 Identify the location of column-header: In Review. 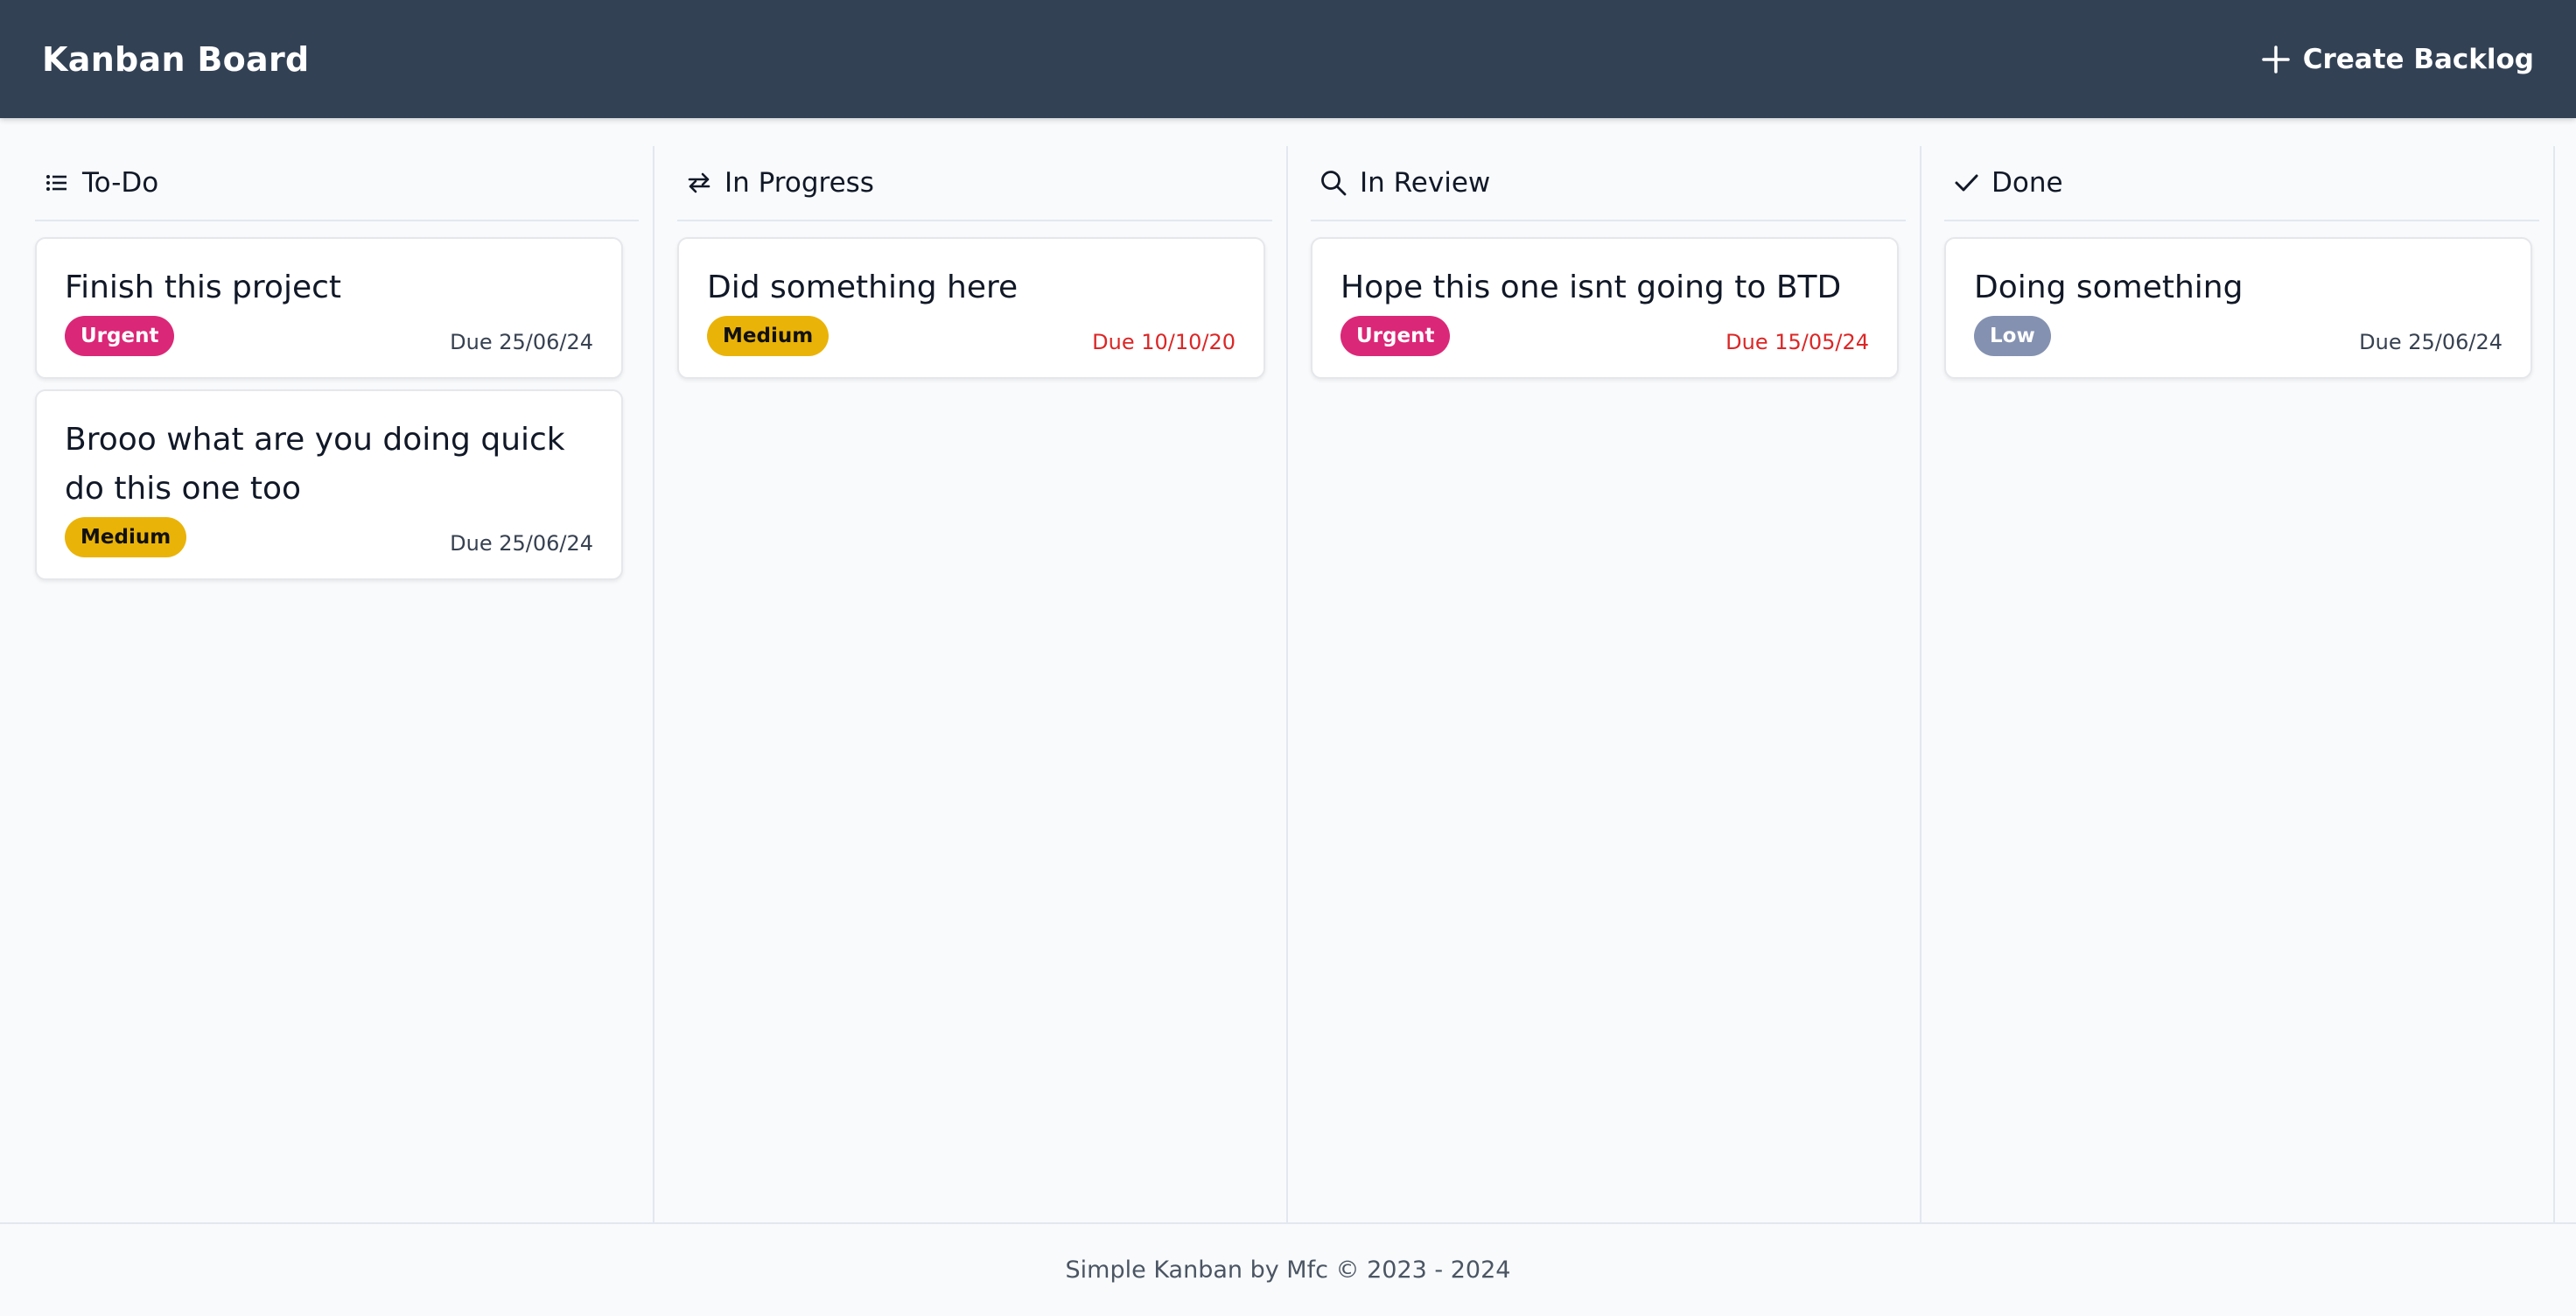
(1608, 183).